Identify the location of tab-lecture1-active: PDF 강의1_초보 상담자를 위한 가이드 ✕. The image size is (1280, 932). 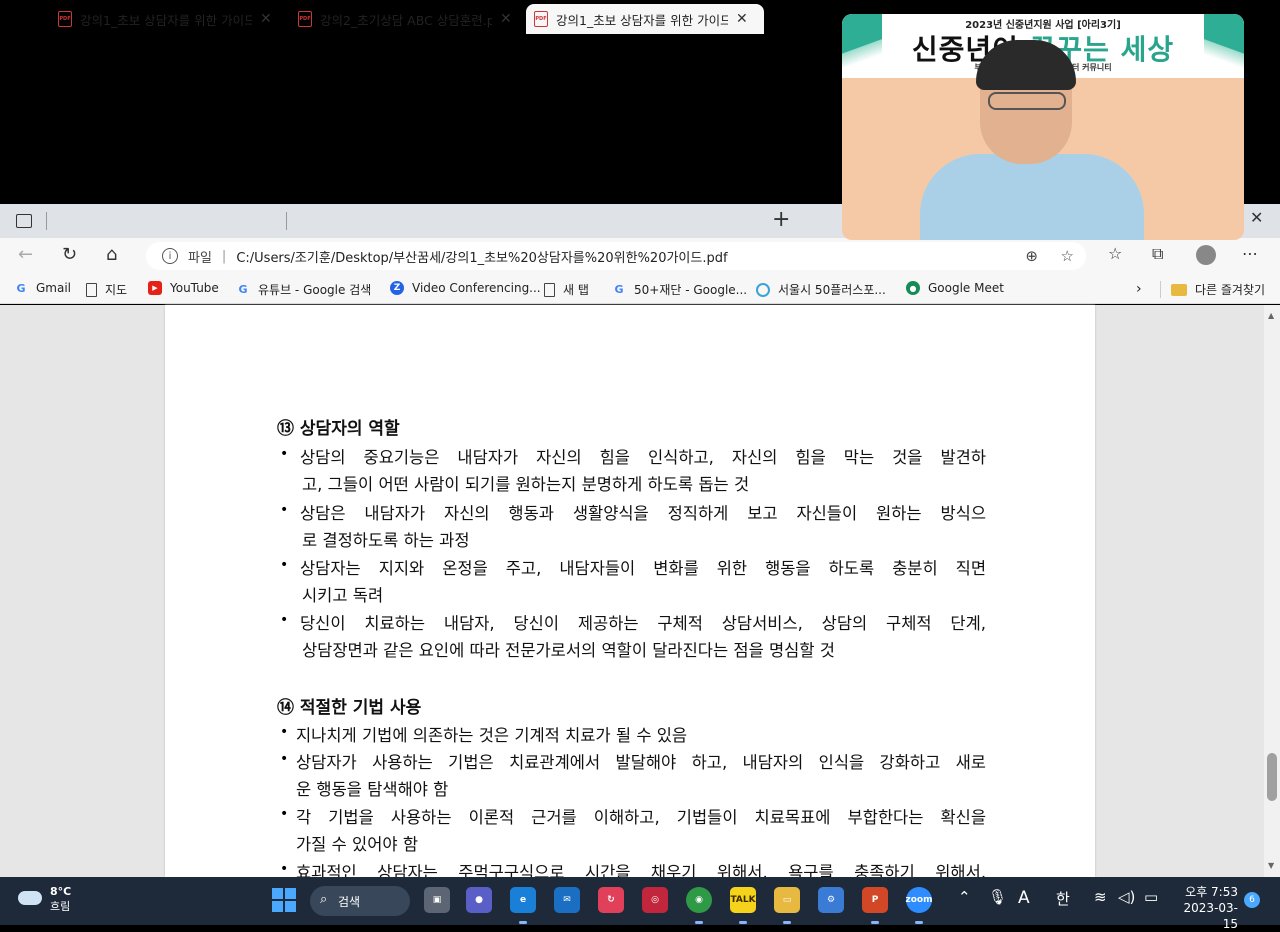
(645, 19).